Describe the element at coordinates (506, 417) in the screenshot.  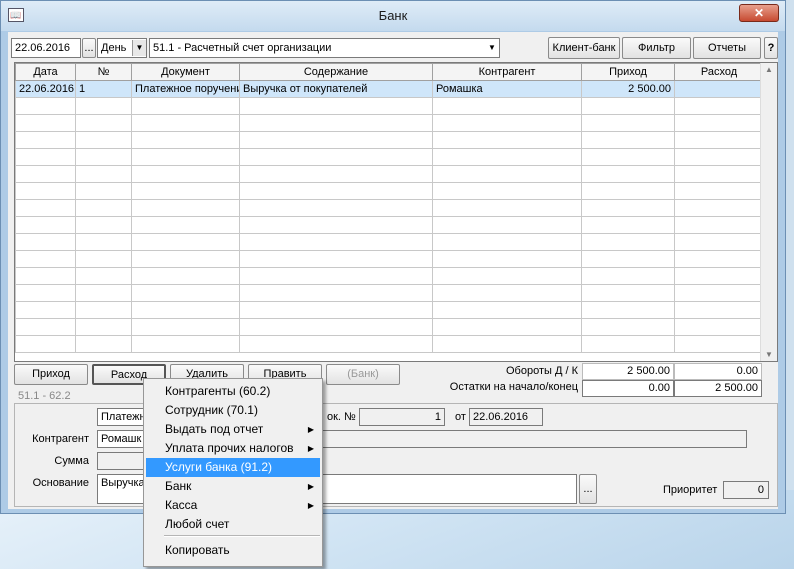
I see `doc-date-field: 22.06.2016` at that location.